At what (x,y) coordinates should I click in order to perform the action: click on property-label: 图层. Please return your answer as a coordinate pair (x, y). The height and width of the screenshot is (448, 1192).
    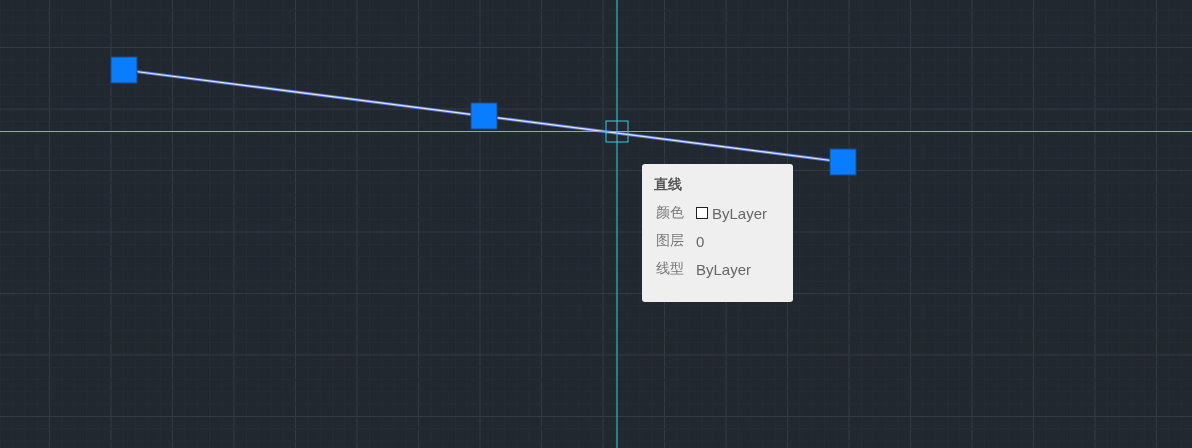
    Looking at the image, I should click on (670, 241).